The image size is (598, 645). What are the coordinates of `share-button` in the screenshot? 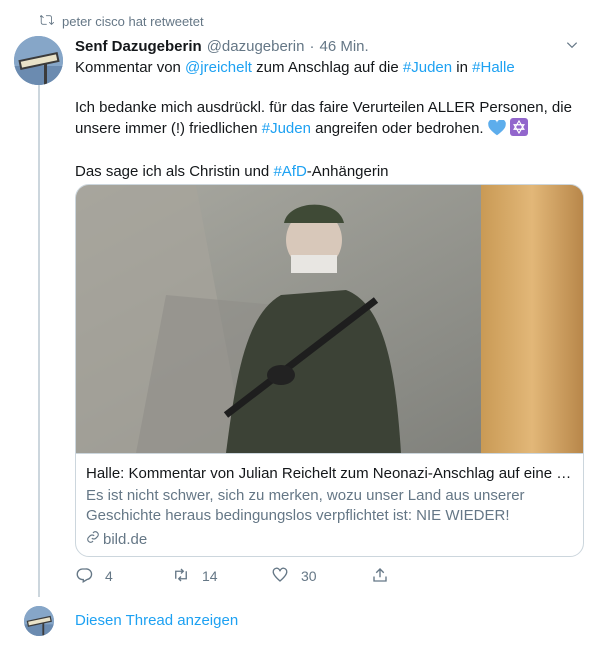 It's located at (380, 576).